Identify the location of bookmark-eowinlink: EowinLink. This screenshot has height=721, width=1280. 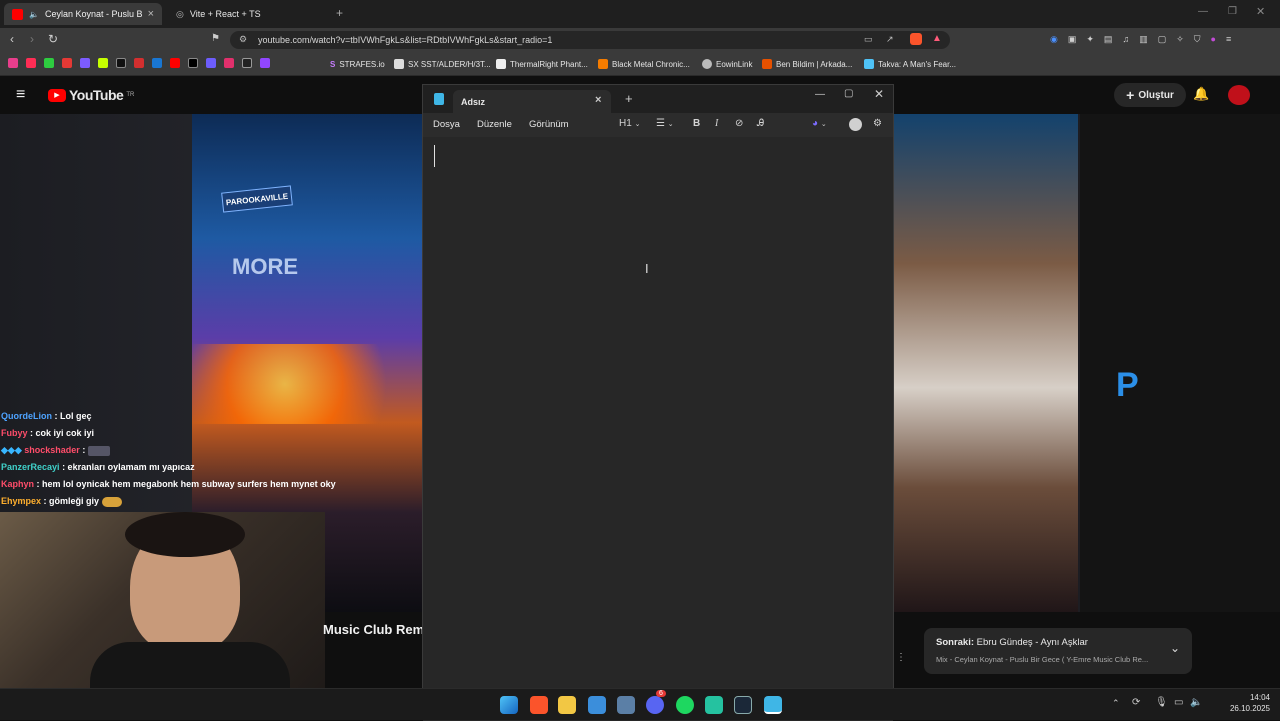
(727, 64).